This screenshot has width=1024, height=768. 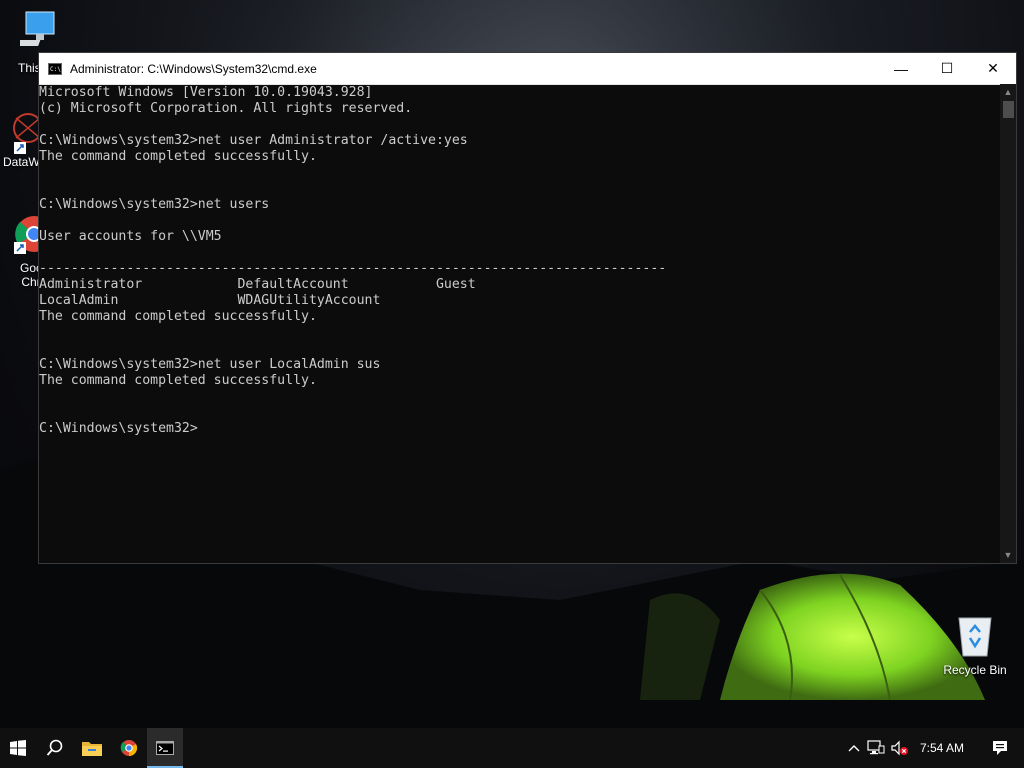 I want to click on notification-icon, so click(x=1000, y=748).